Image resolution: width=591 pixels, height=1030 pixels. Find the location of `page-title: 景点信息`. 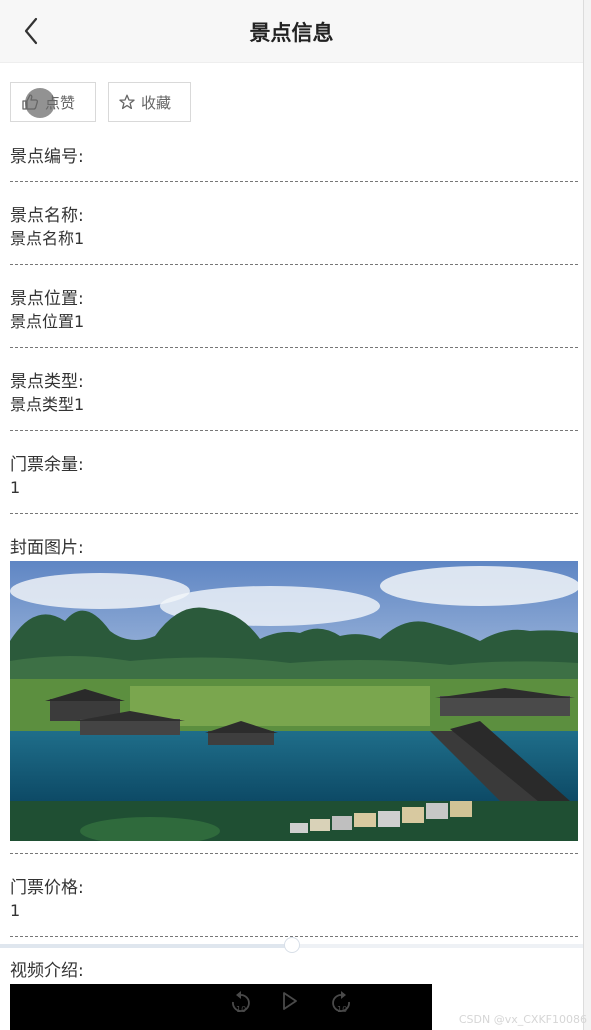

page-title: 景点信息 is located at coordinates (291, 33).